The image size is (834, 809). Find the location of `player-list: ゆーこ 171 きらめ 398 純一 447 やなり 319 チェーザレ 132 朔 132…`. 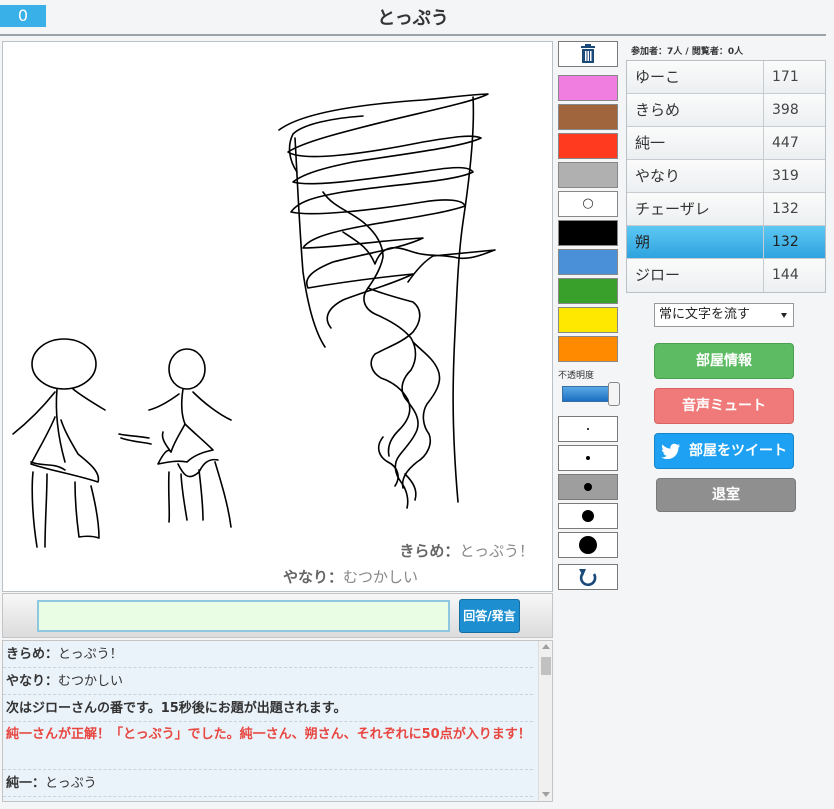

player-list: ゆーこ 171 きらめ 398 純一 447 やなり 319 チェーザレ 132 朔 132… is located at coordinates (726, 176).